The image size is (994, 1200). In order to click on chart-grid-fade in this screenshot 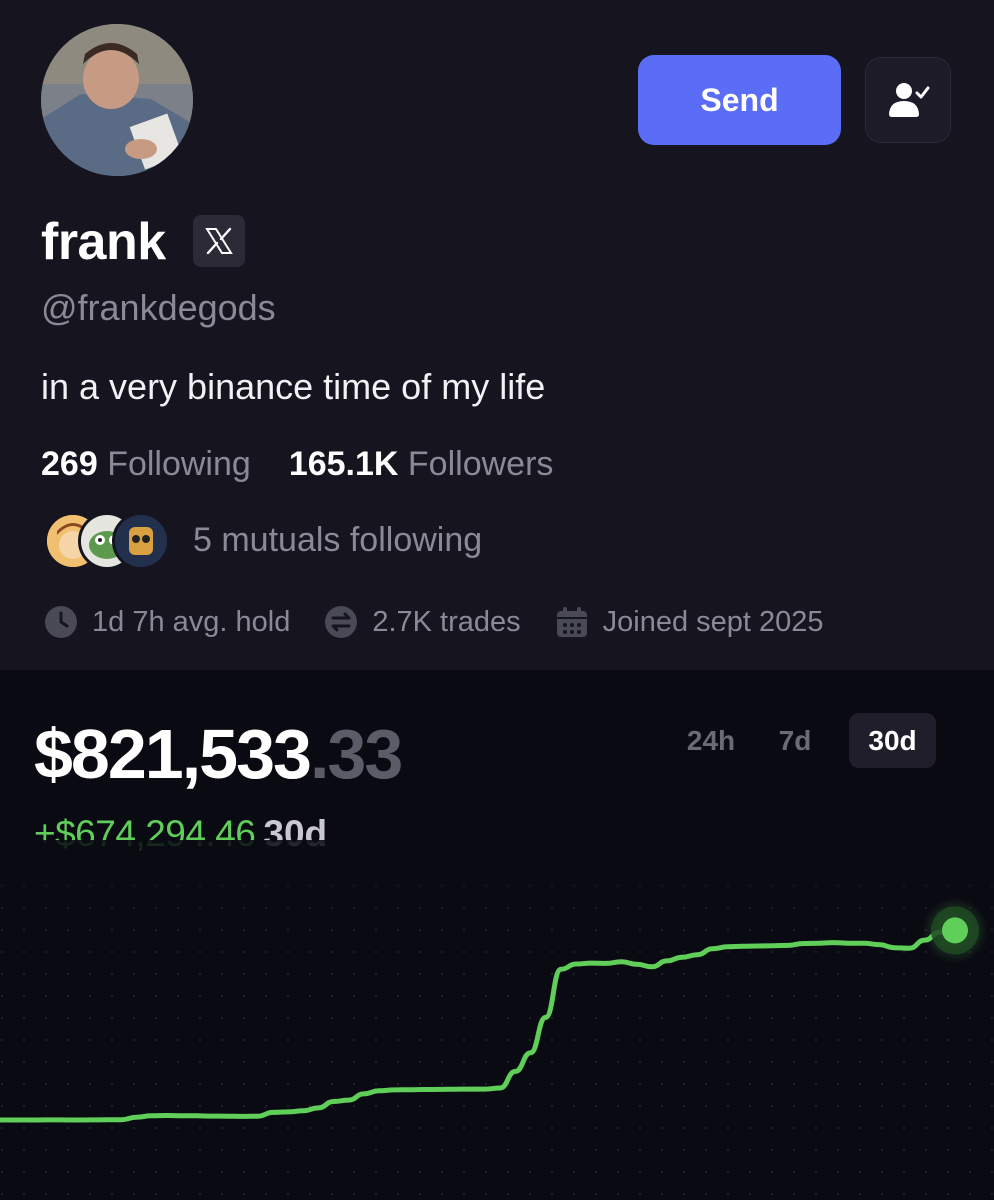, I will do `click(497, 910)`.